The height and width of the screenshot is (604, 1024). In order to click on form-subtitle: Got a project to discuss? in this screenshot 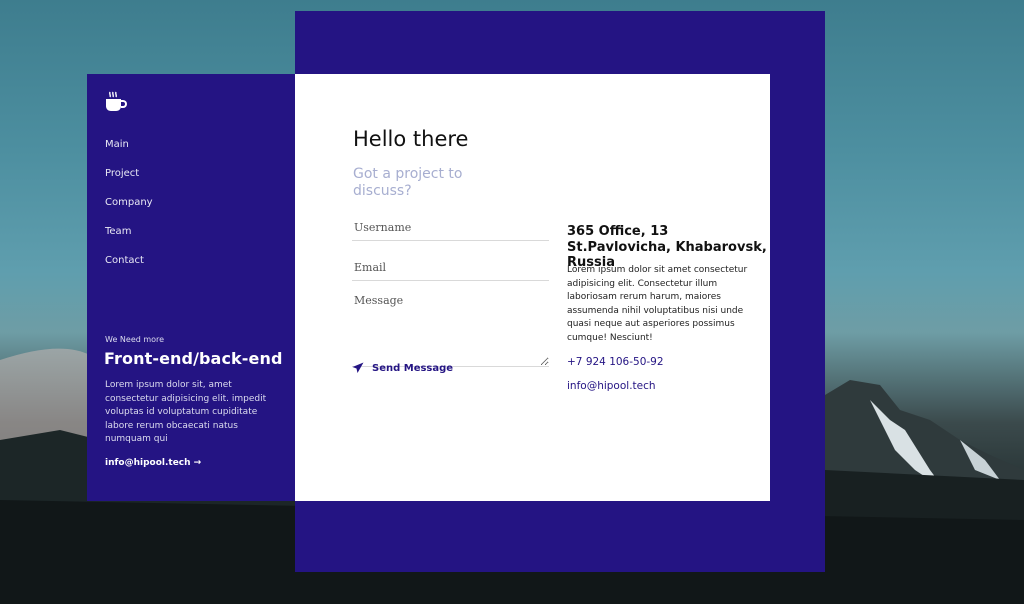, I will do `click(408, 182)`.